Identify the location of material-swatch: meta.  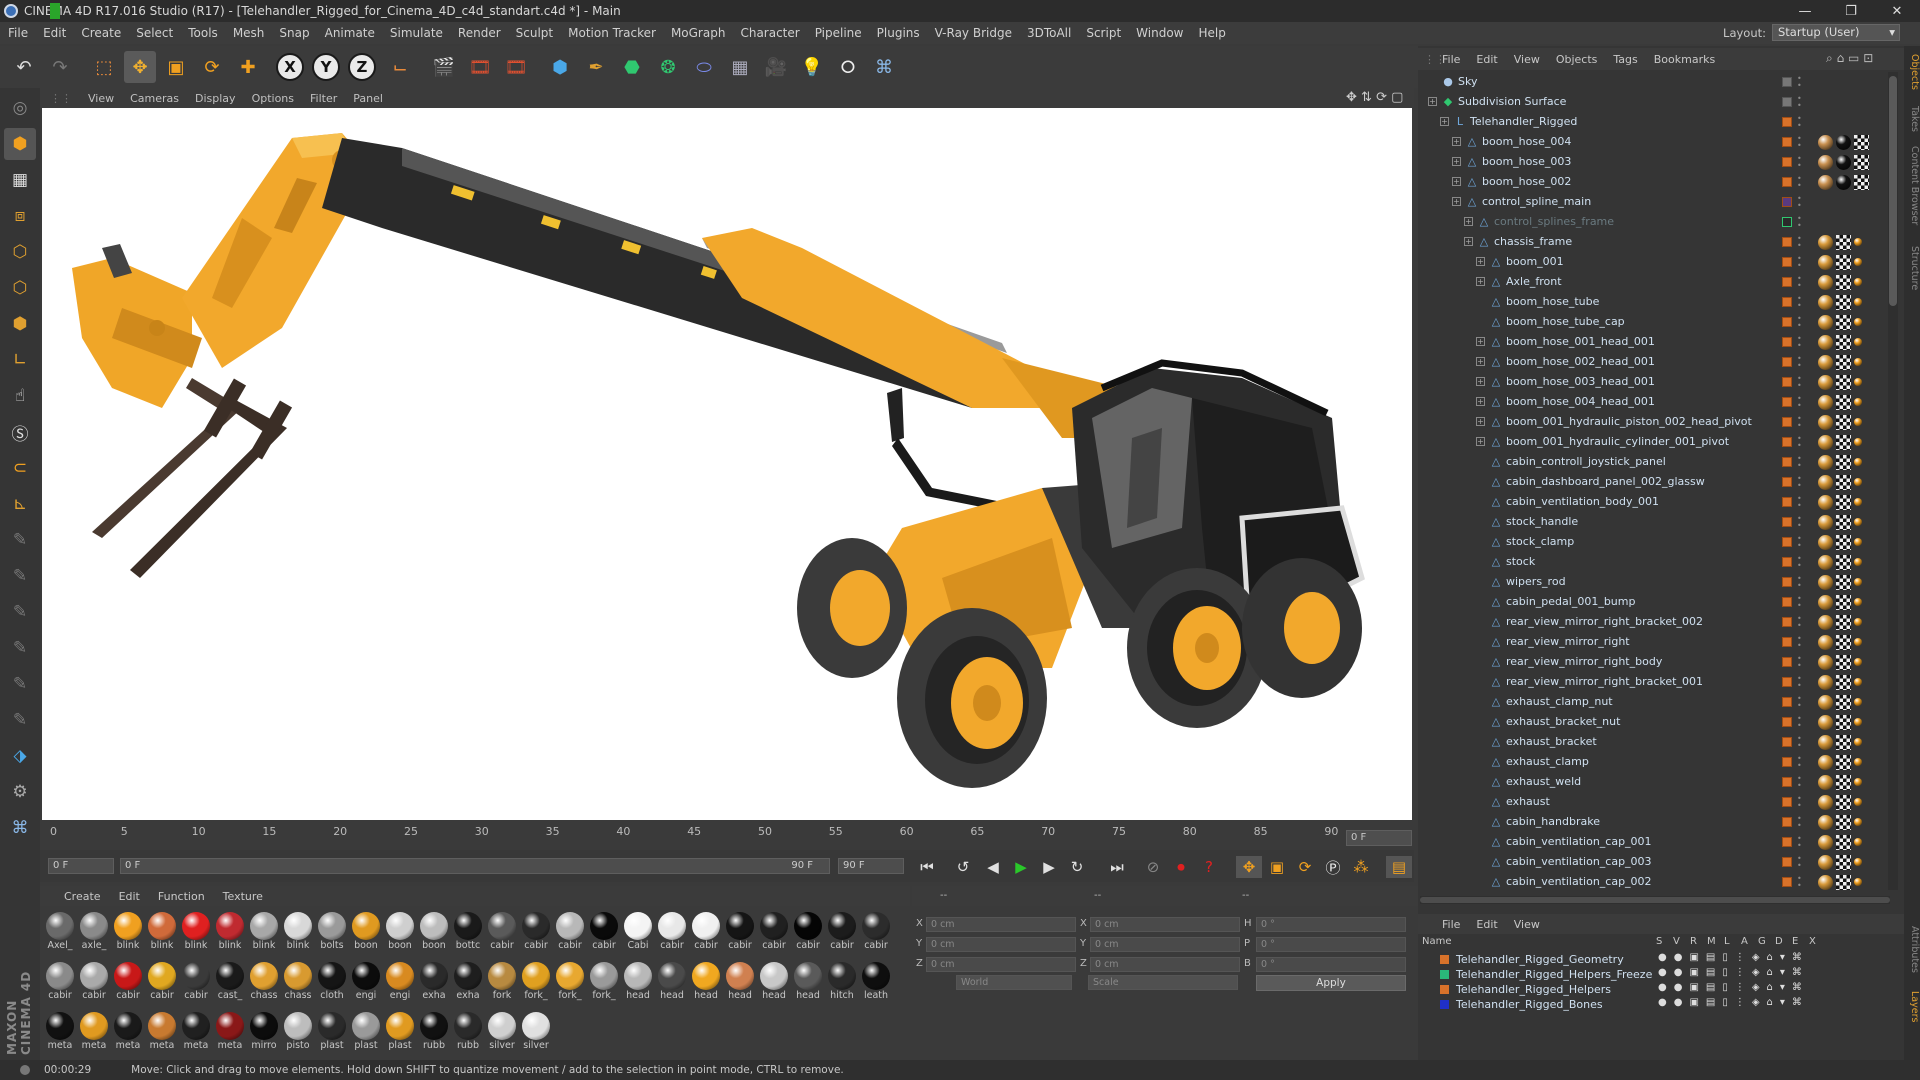
(128, 1032).